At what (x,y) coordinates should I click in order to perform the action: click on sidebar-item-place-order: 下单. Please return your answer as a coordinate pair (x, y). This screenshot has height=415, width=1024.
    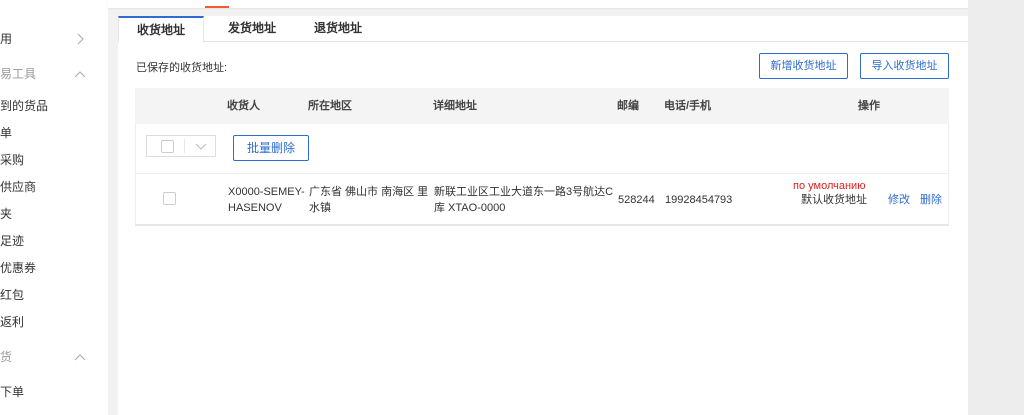
    Looking at the image, I should click on (12, 392).